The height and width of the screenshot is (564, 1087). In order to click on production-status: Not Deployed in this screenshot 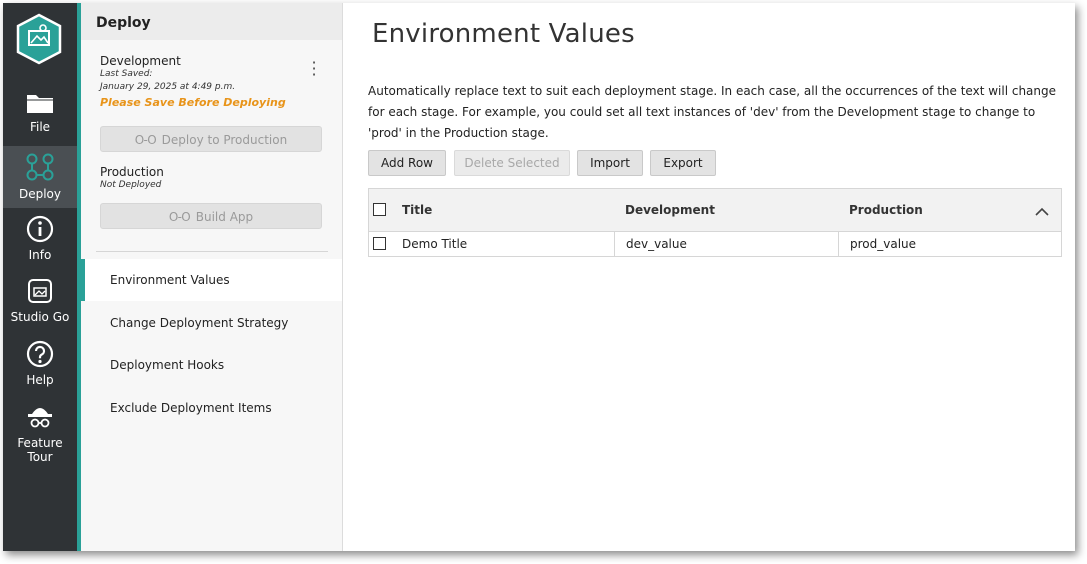, I will do `click(131, 185)`.